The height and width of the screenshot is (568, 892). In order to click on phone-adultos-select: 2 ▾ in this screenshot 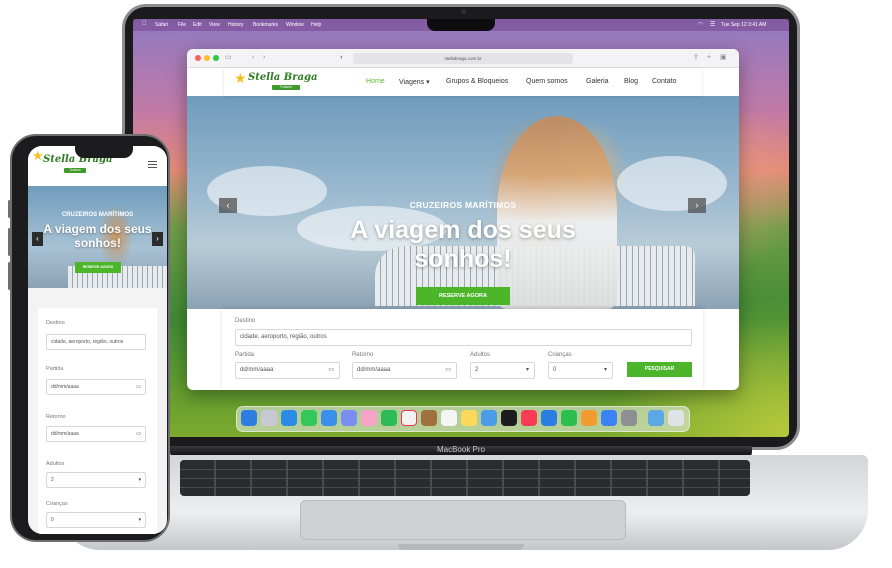, I will do `click(96, 480)`.